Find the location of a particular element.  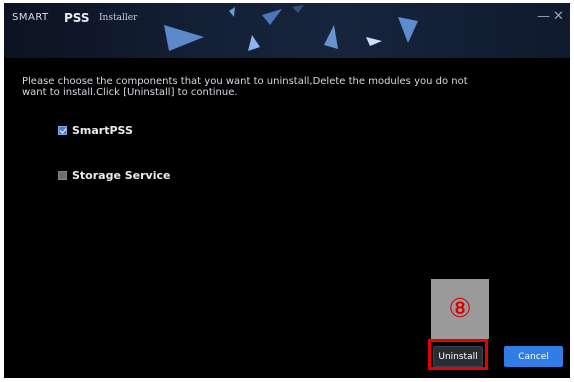

title-bar: SMART PSS Installer — ✕ is located at coordinates (287, 30).